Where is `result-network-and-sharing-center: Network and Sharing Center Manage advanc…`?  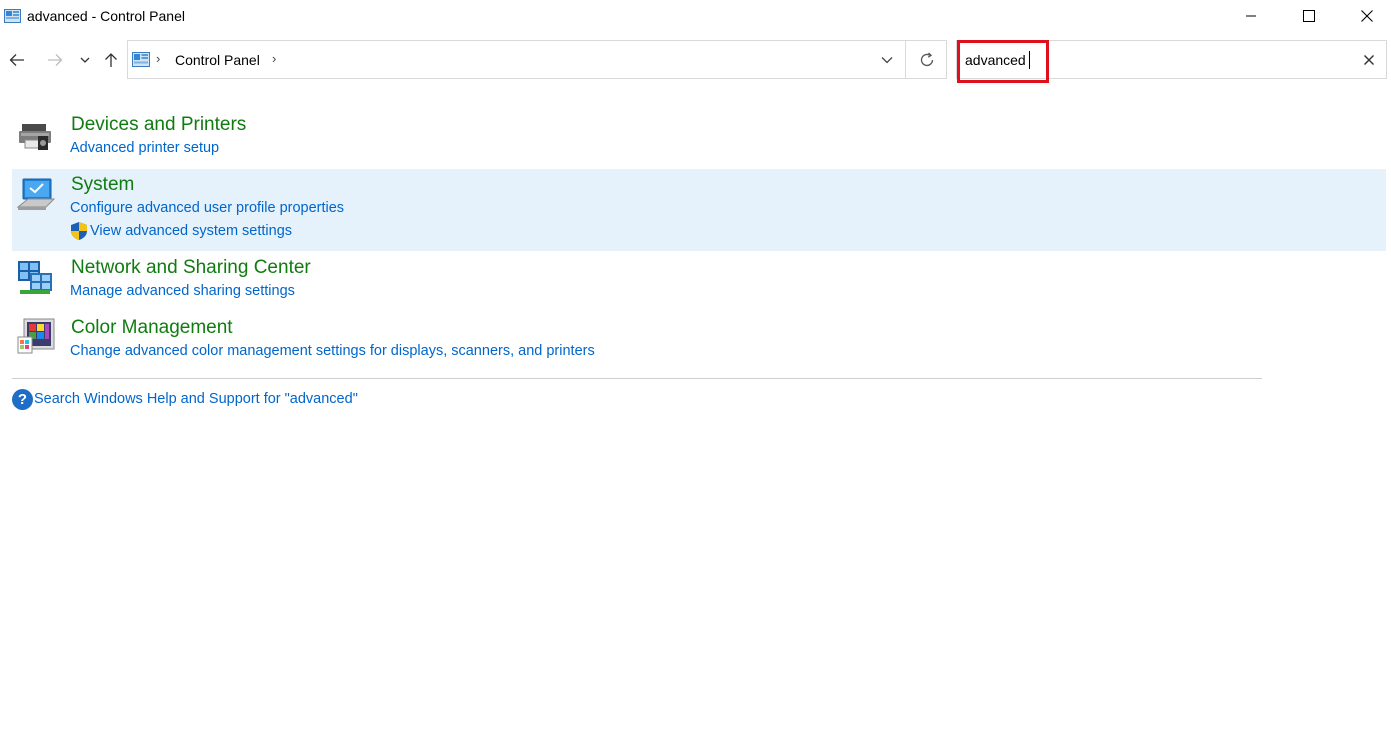 result-network-and-sharing-center: Network and Sharing Center Manage advanc… is located at coordinates (699, 279).